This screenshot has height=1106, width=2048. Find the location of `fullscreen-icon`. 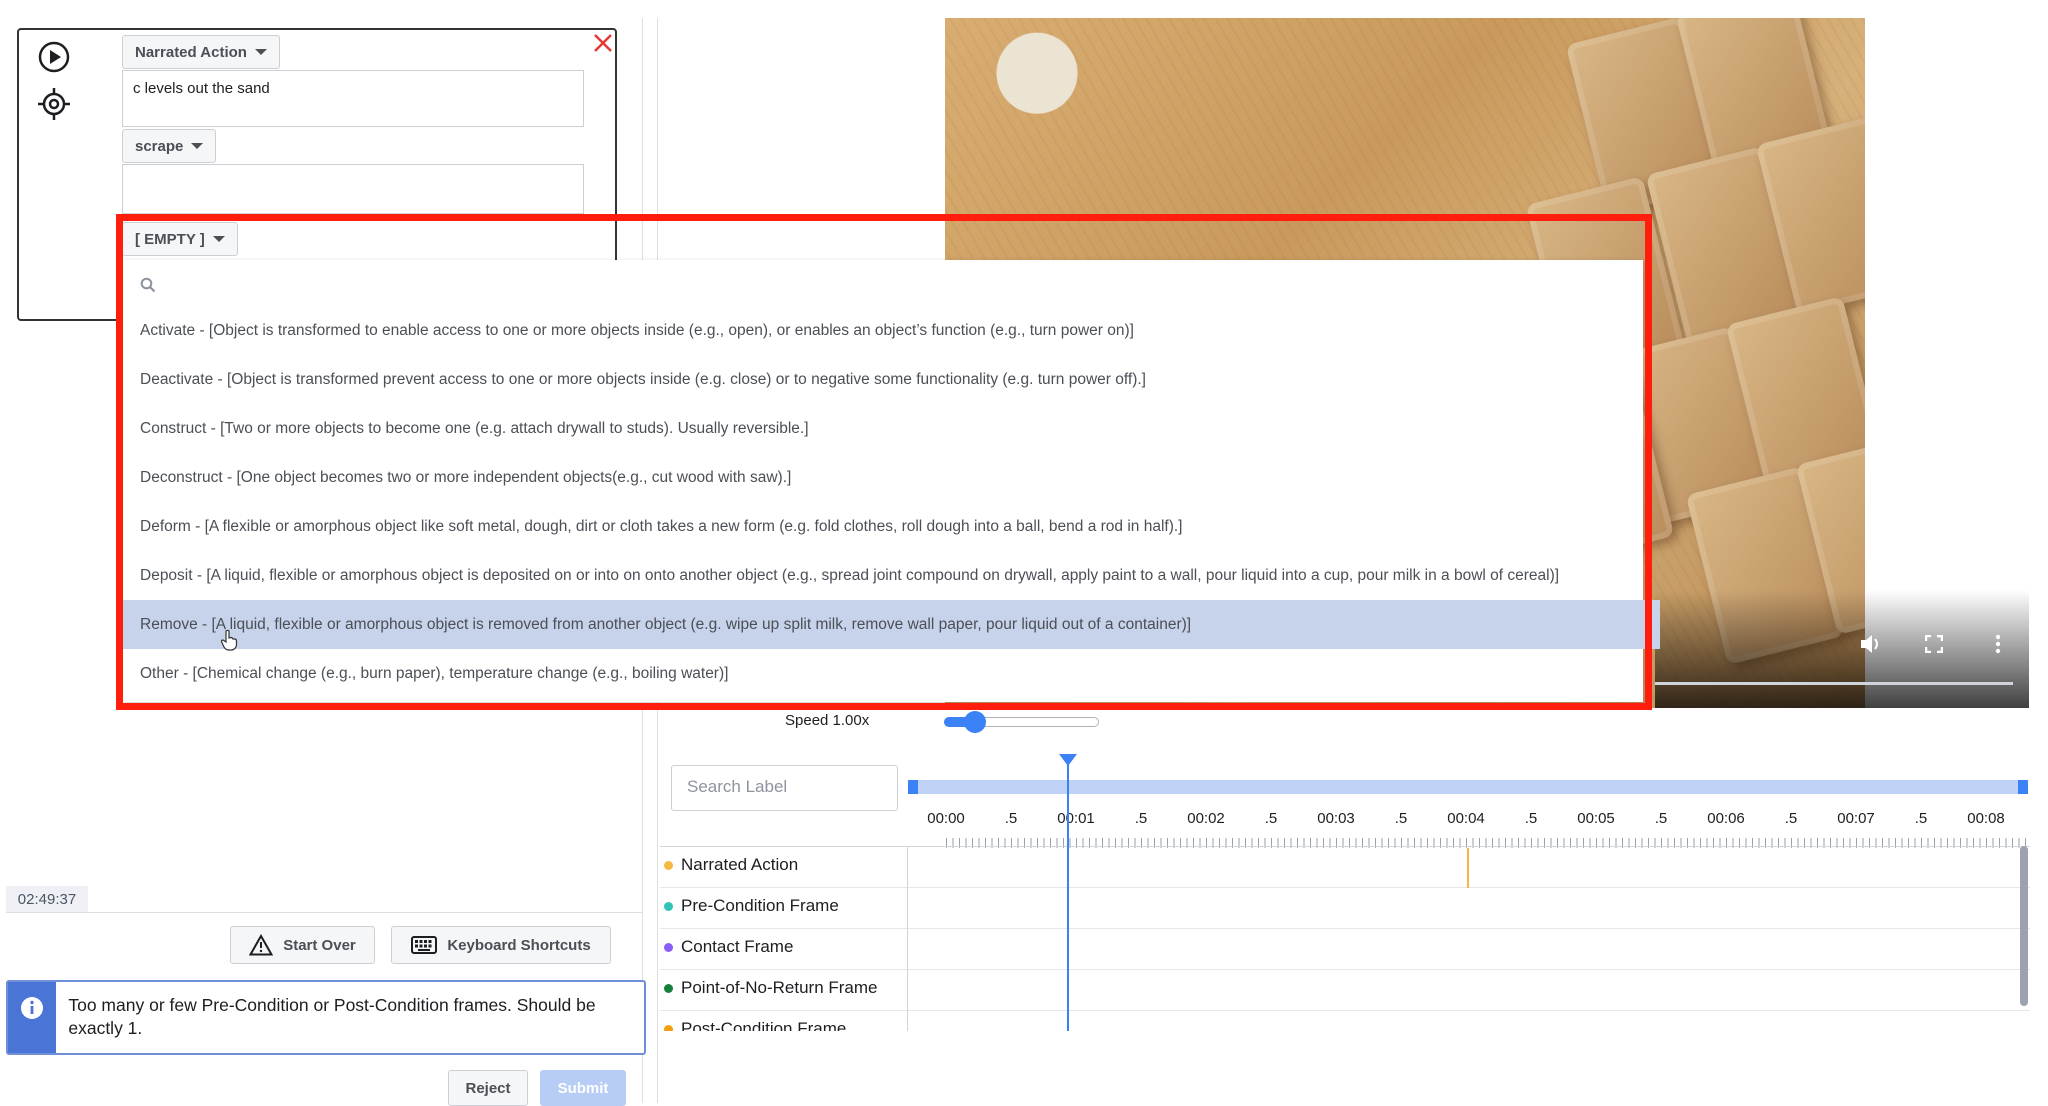

fullscreen-icon is located at coordinates (1934, 644).